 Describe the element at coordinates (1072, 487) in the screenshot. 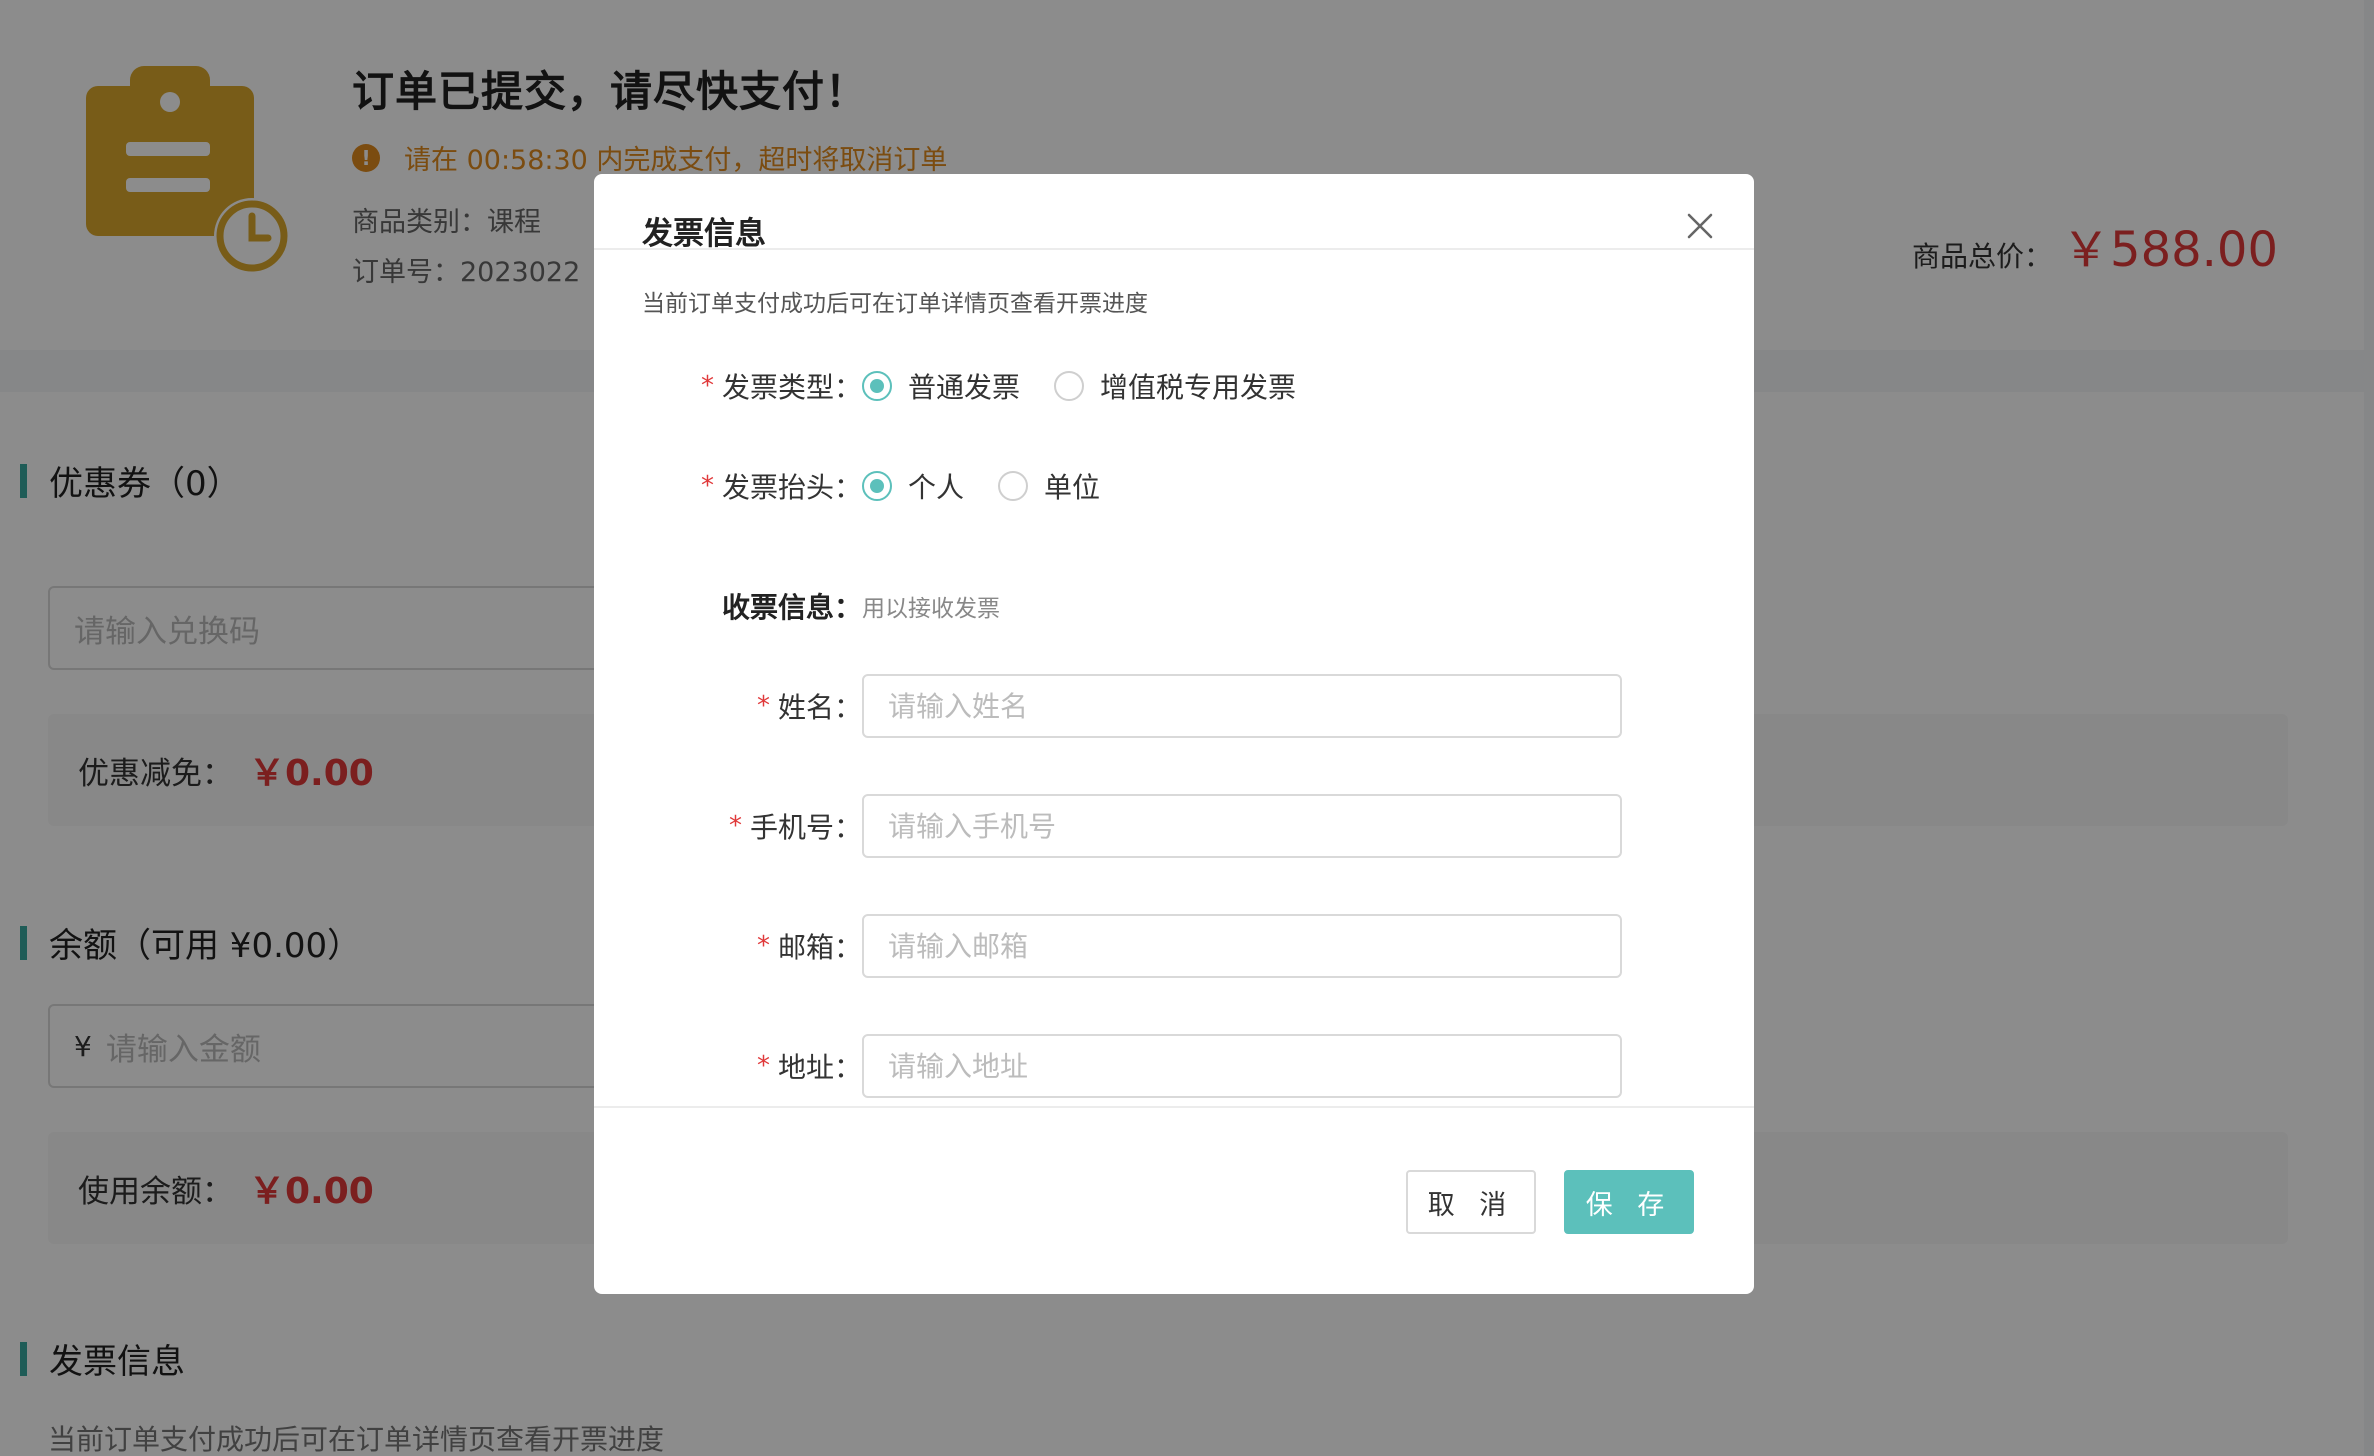

I see `radio-label: 单位` at that location.